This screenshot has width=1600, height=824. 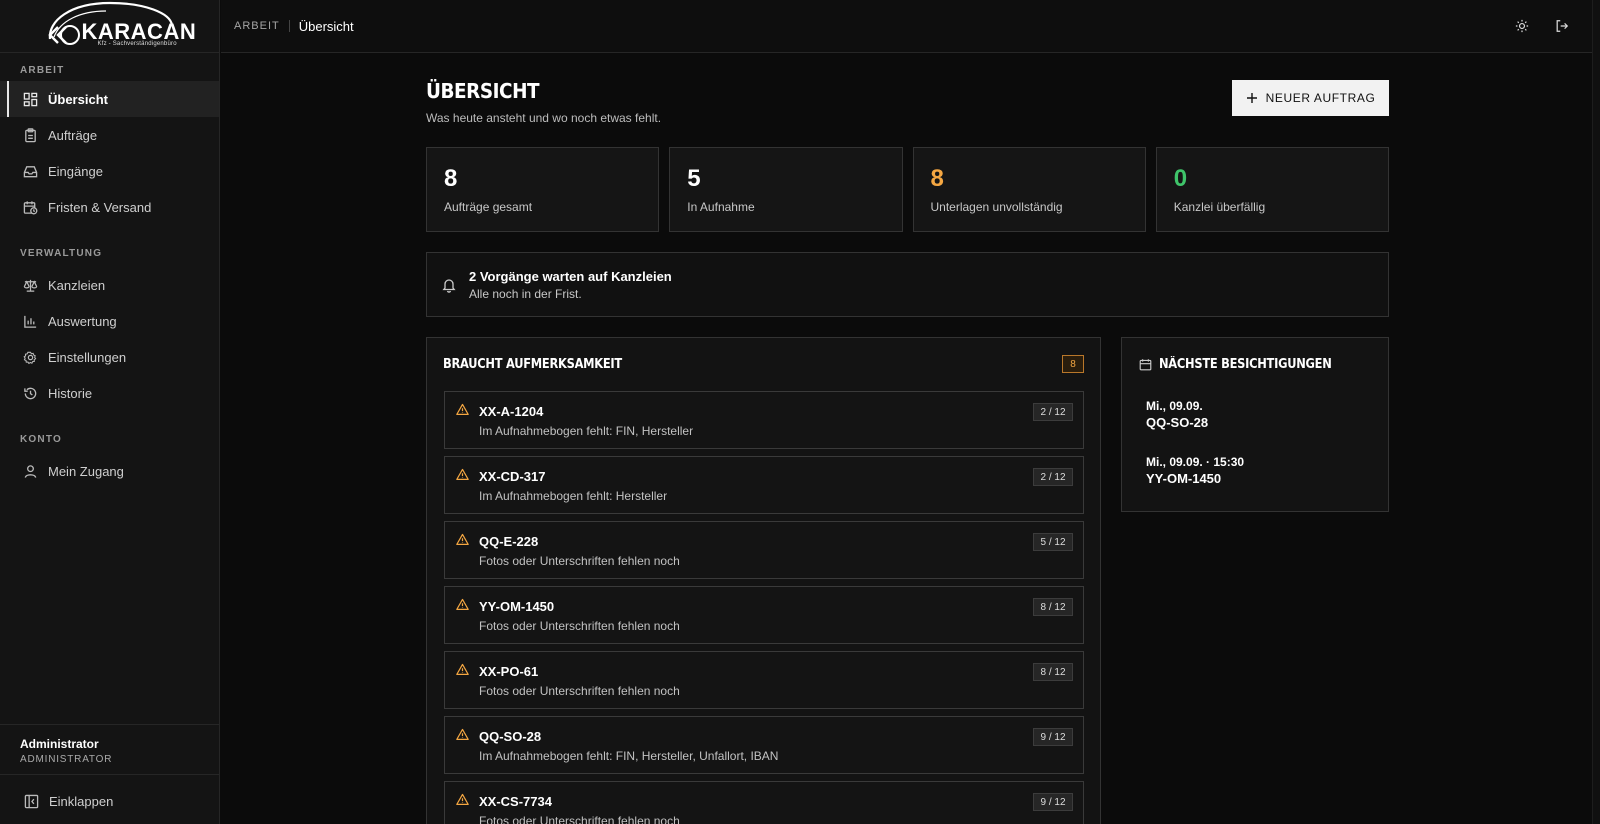 I want to click on nav-section-verwaltung: VERWALTUNG, so click(x=61, y=253).